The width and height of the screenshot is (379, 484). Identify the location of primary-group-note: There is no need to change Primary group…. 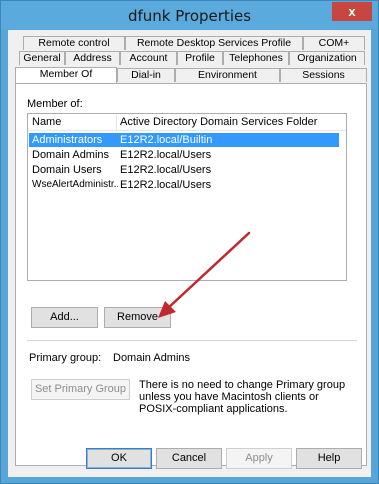
(242, 397).